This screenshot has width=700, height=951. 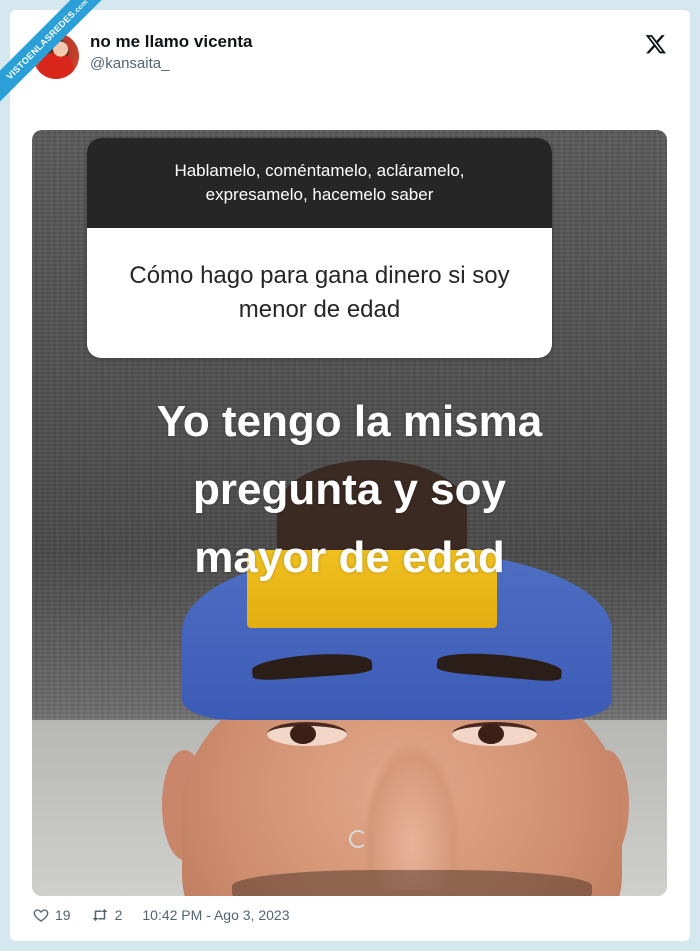 I want to click on like-count: 19, so click(x=63, y=915).